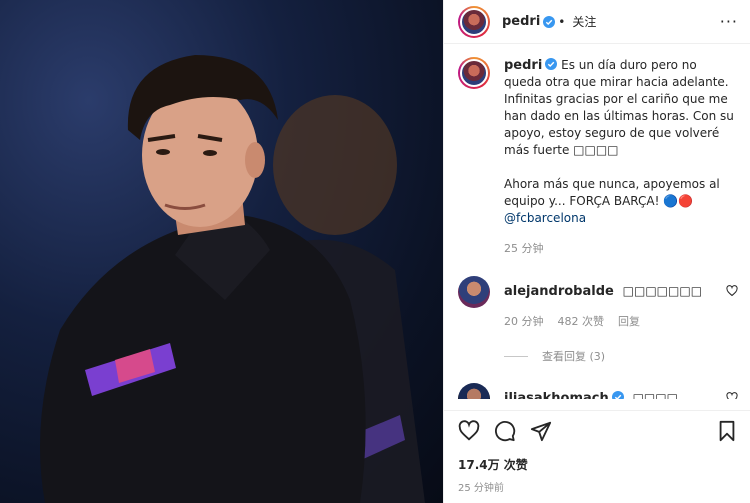 This screenshot has width=750, height=503. I want to click on action-bar: 17.4万 次赞 25 分钟前, so click(597, 456).